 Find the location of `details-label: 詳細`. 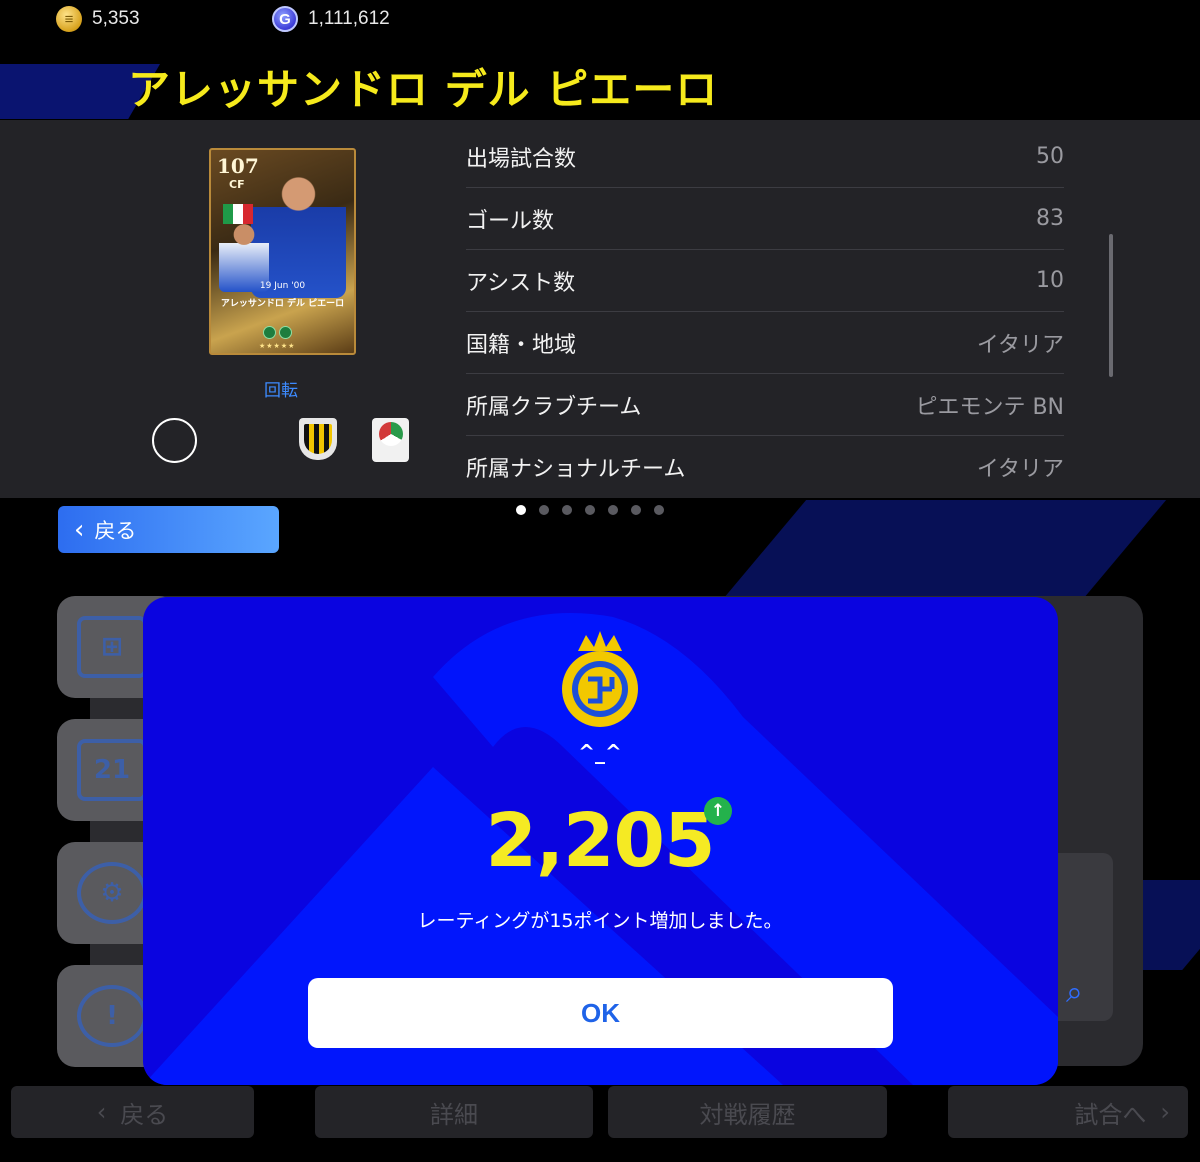

details-label: 詳細 is located at coordinates (454, 1114).